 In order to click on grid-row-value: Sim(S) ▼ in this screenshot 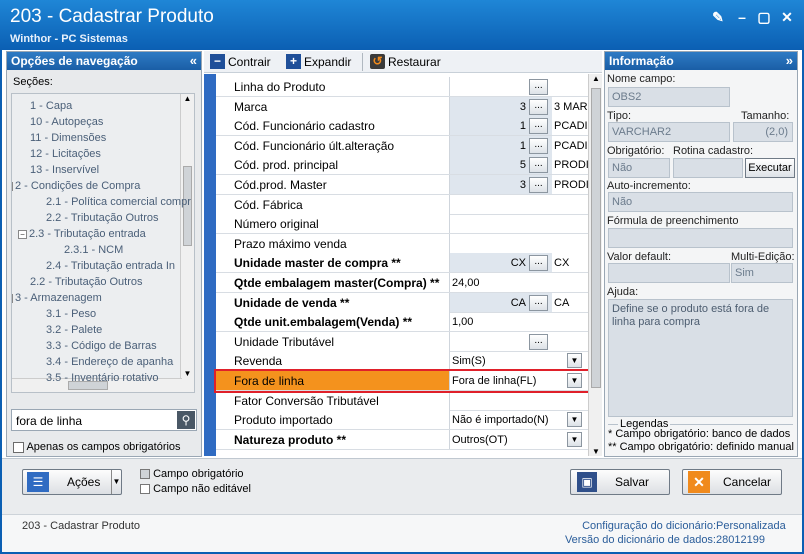, I will do `click(519, 360)`.